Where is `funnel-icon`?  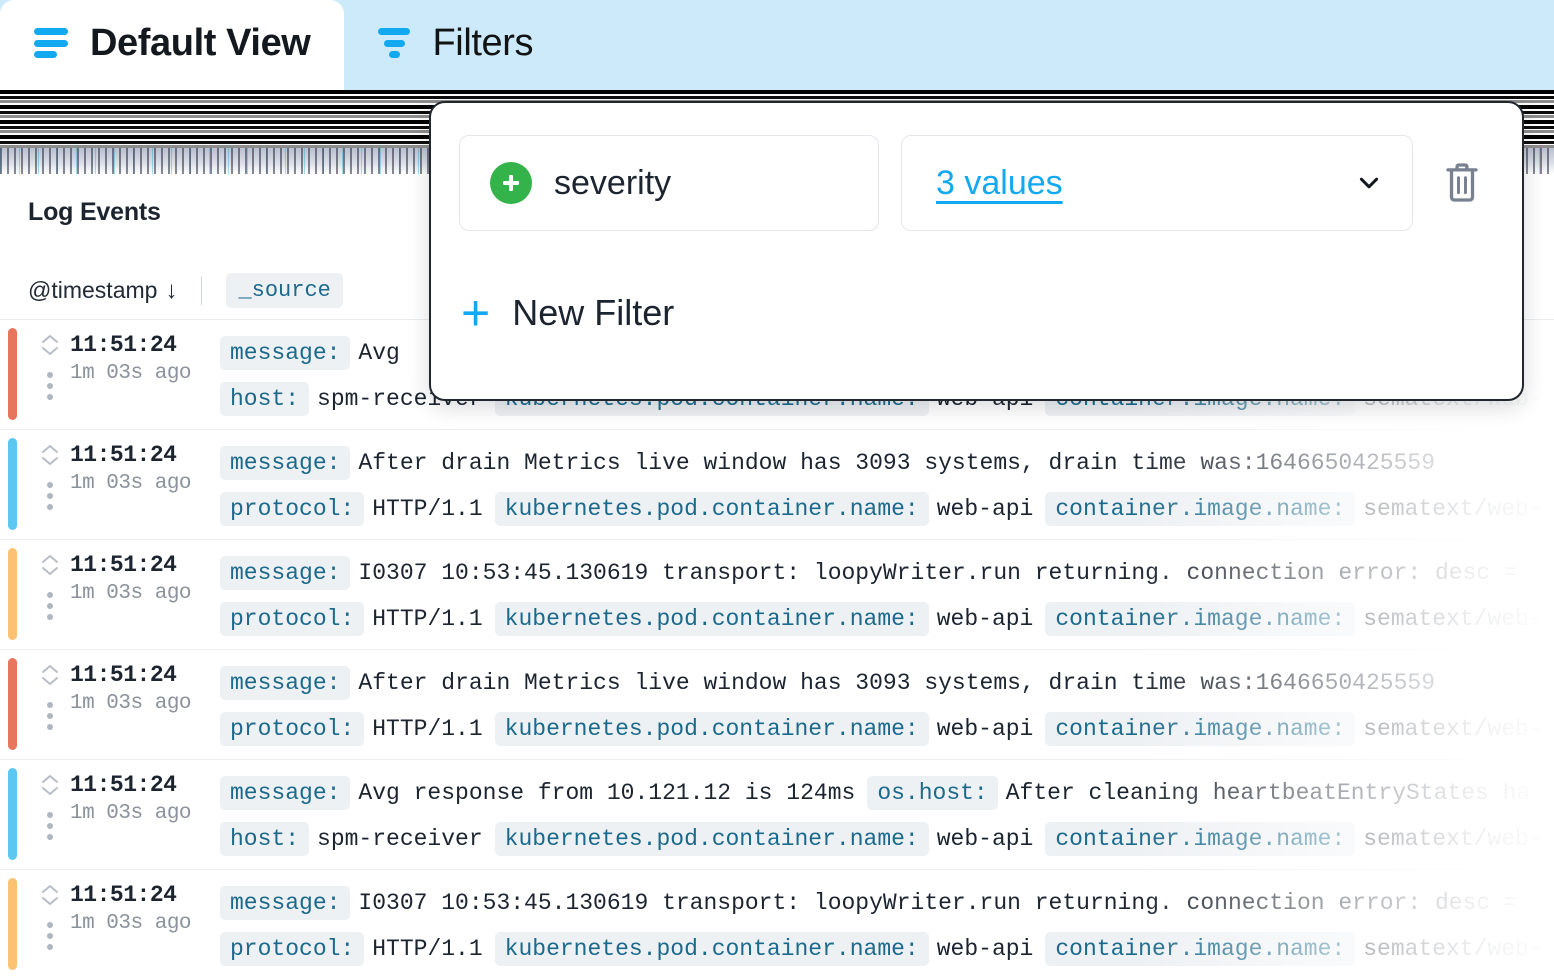 funnel-icon is located at coordinates (394, 43).